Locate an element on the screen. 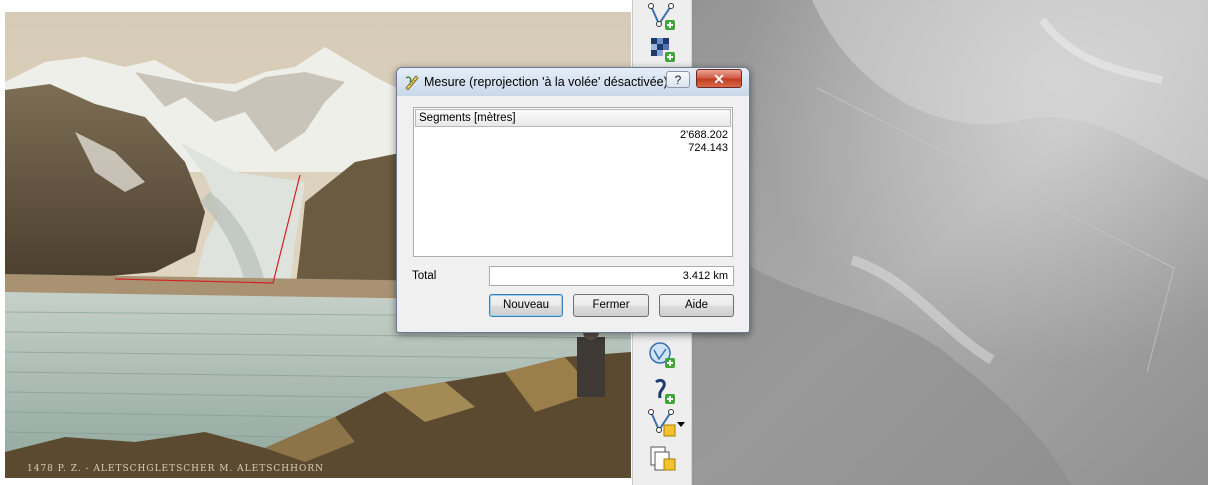 The height and width of the screenshot is (485, 1208). segment-row: 724.143 is located at coordinates (571, 148).